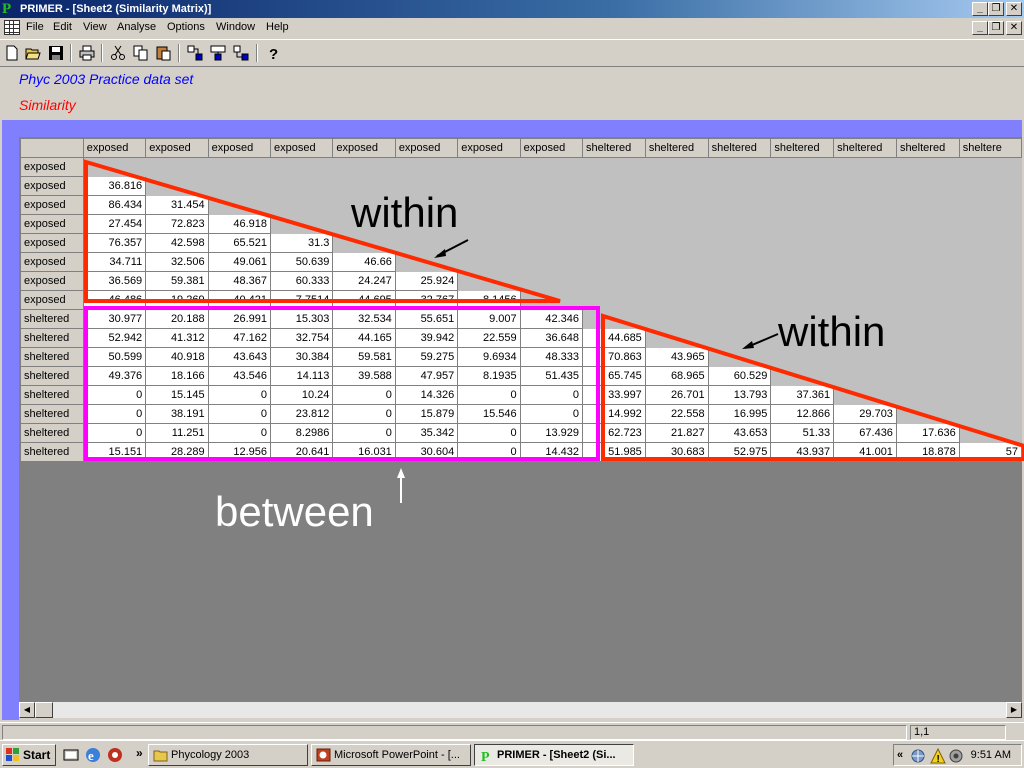 Image resolution: width=1024 pixels, height=768 pixels. I want to click on matrix-cell: 40.918, so click(177, 357).